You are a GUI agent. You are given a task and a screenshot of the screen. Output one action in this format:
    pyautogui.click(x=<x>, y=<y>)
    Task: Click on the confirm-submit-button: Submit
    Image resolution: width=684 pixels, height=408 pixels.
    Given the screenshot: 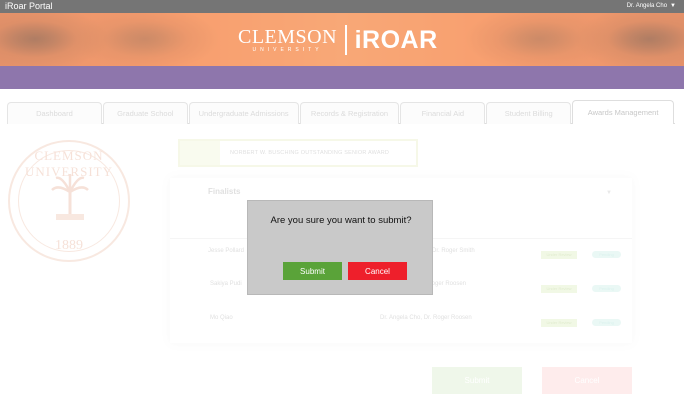 What is the action you would take?
    pyautogui.click(x=312, y=271)
    